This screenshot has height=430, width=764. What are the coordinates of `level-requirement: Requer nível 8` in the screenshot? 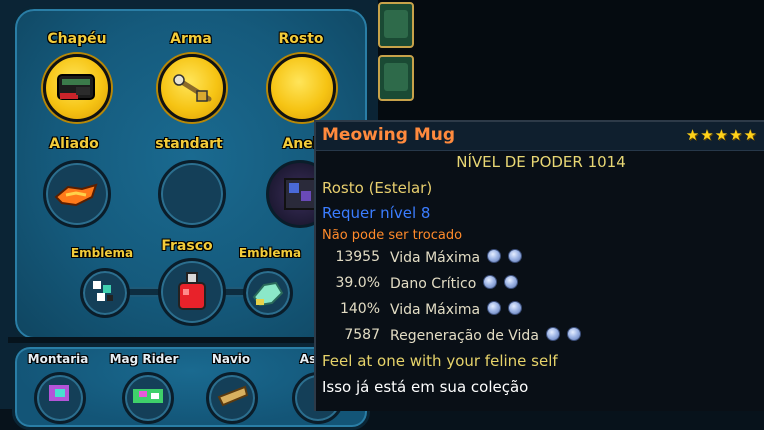 It's located at (376, 213).